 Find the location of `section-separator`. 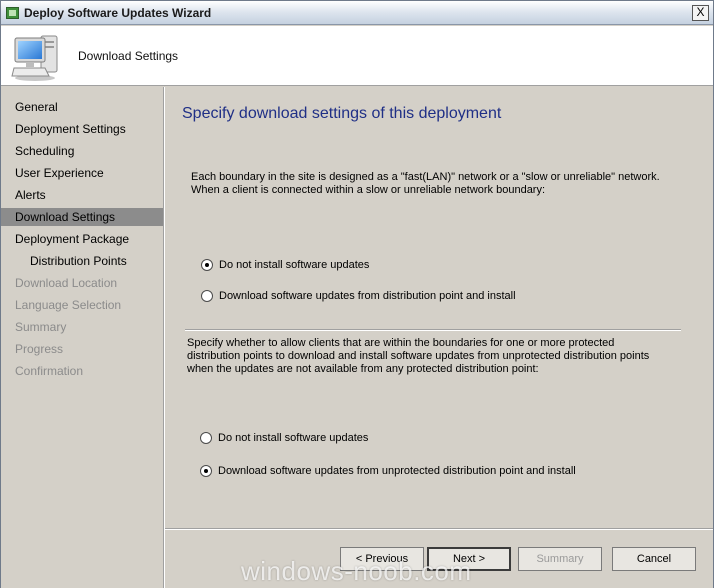

section-separator is located at coordinates (433, 330).